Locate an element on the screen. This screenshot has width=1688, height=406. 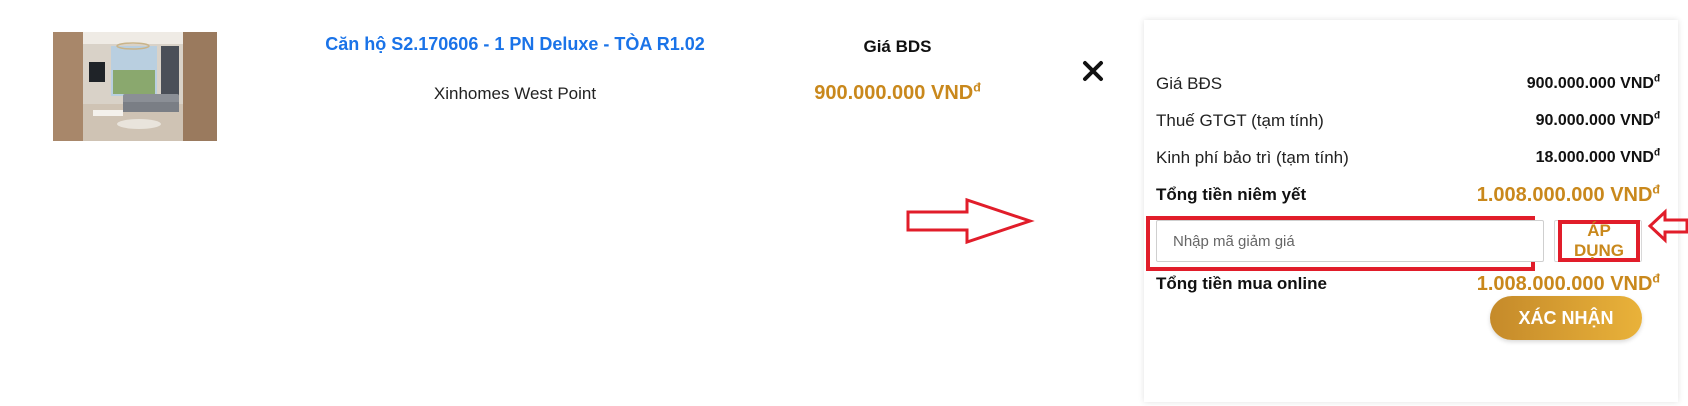
summary-row-listed-total: Tổng tiền niêm yết 1.008.000.000 VNDđ is located at coordinates (1408, 195).